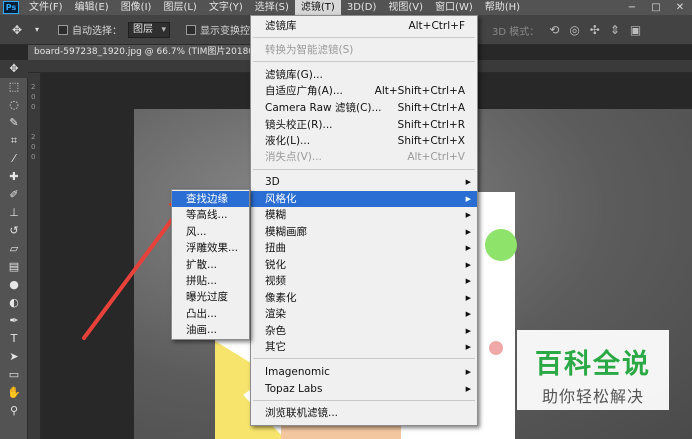  What do you see at coordinates (14, 195) in the screenshot?
I see `brush-tool-icon: ✐` at bounding box center [14, 195].